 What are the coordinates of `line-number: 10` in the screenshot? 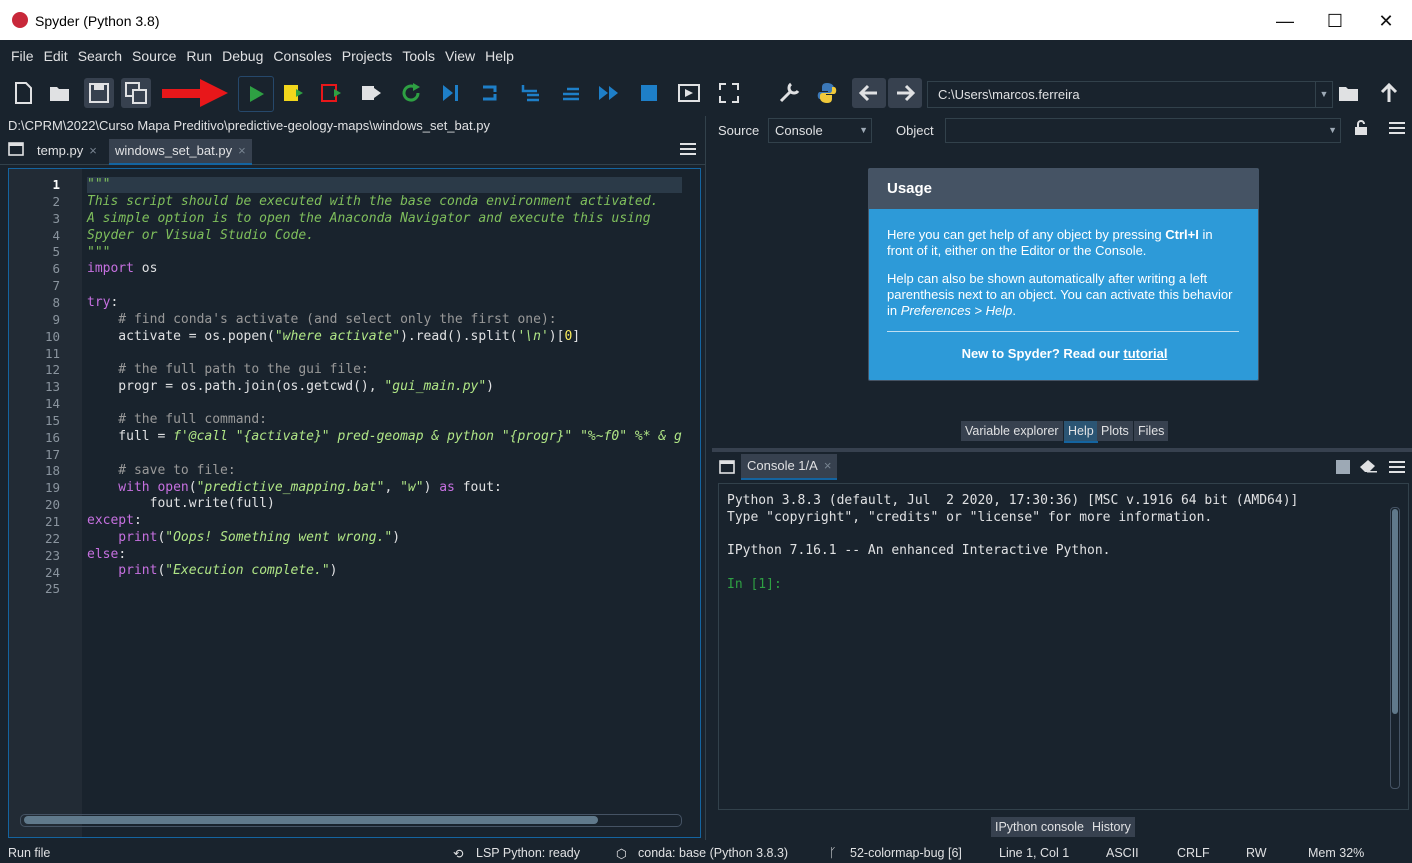 It's located at (52, 336).